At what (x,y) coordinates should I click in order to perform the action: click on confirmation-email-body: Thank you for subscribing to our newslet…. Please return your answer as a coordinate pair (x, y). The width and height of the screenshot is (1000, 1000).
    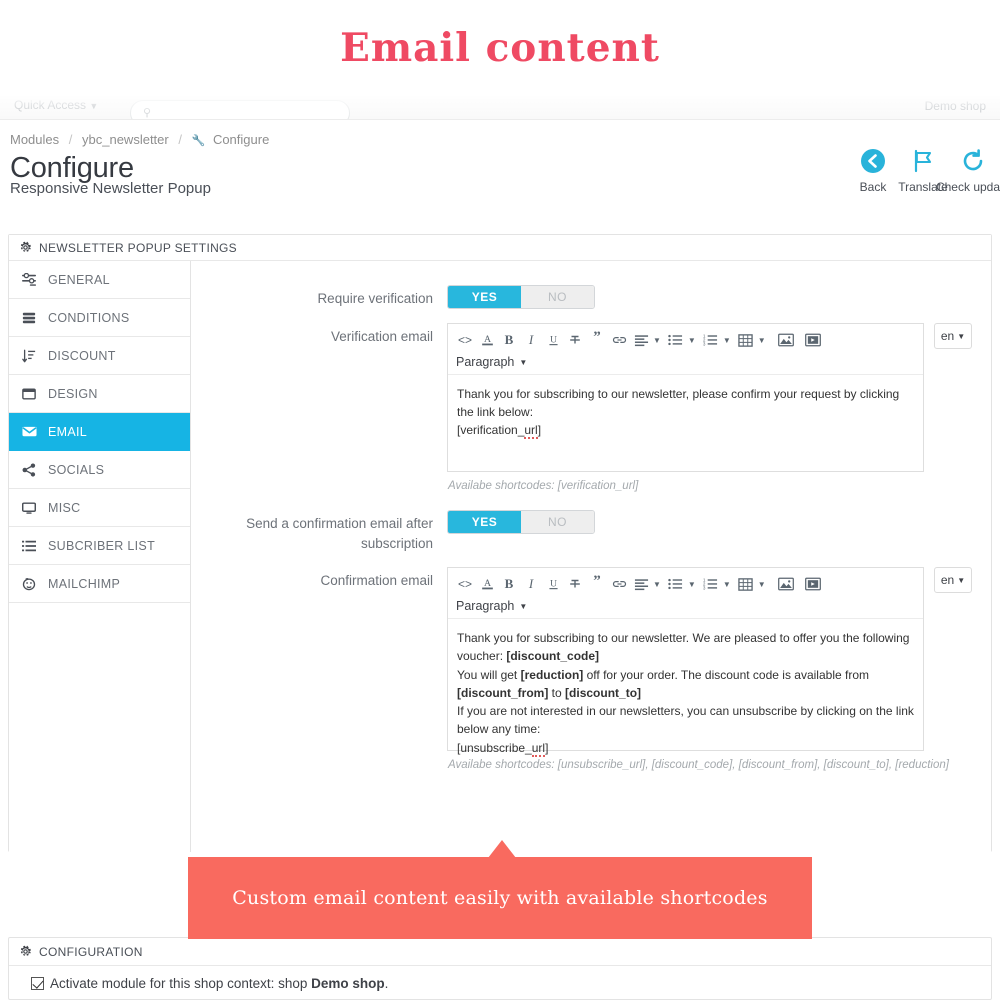
    Looking at the image, I should click on (685, 688).